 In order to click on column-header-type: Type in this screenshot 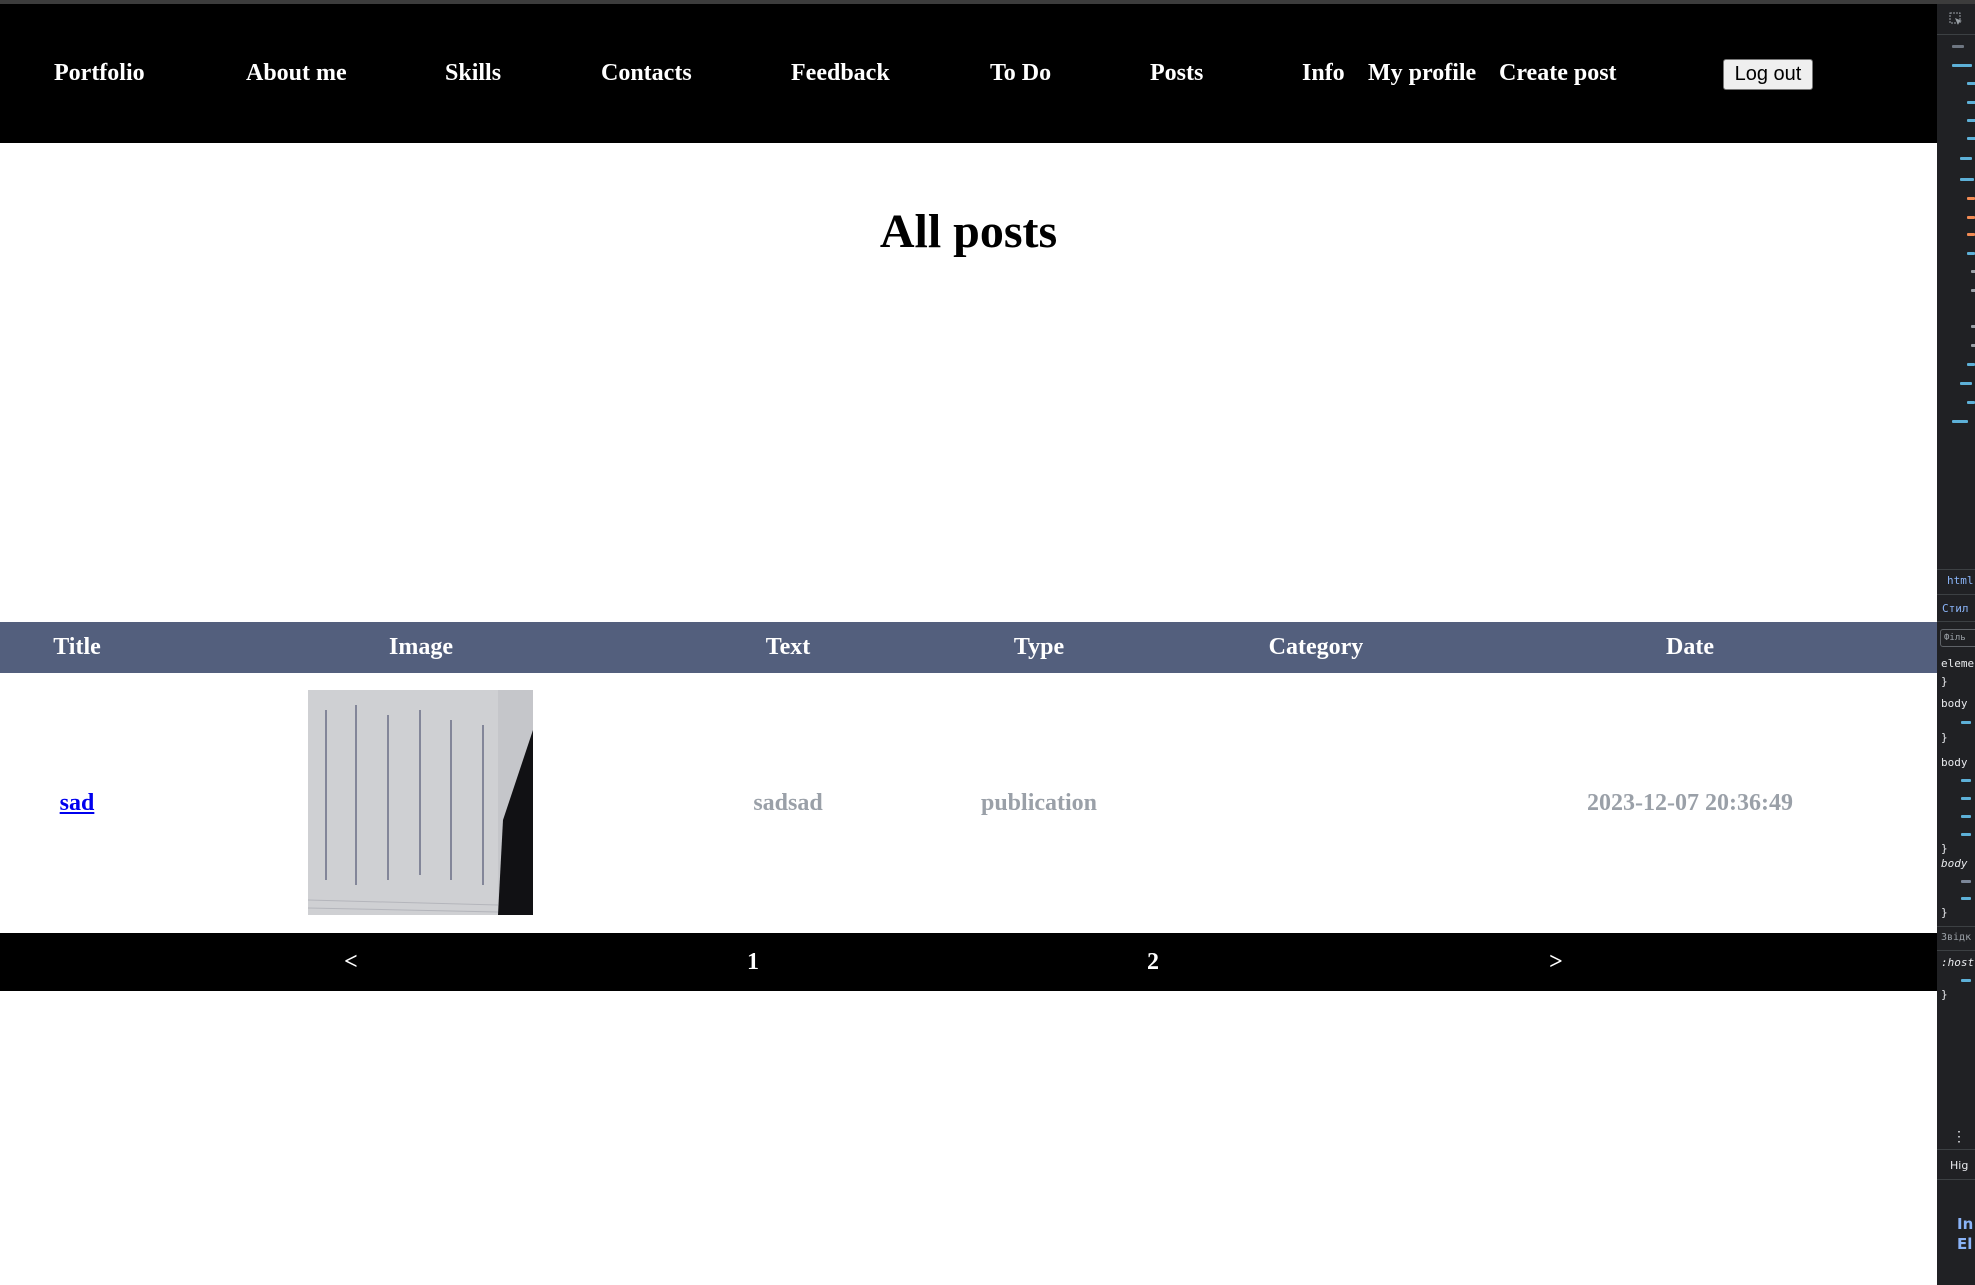, I will do `click(1039, 647)`.